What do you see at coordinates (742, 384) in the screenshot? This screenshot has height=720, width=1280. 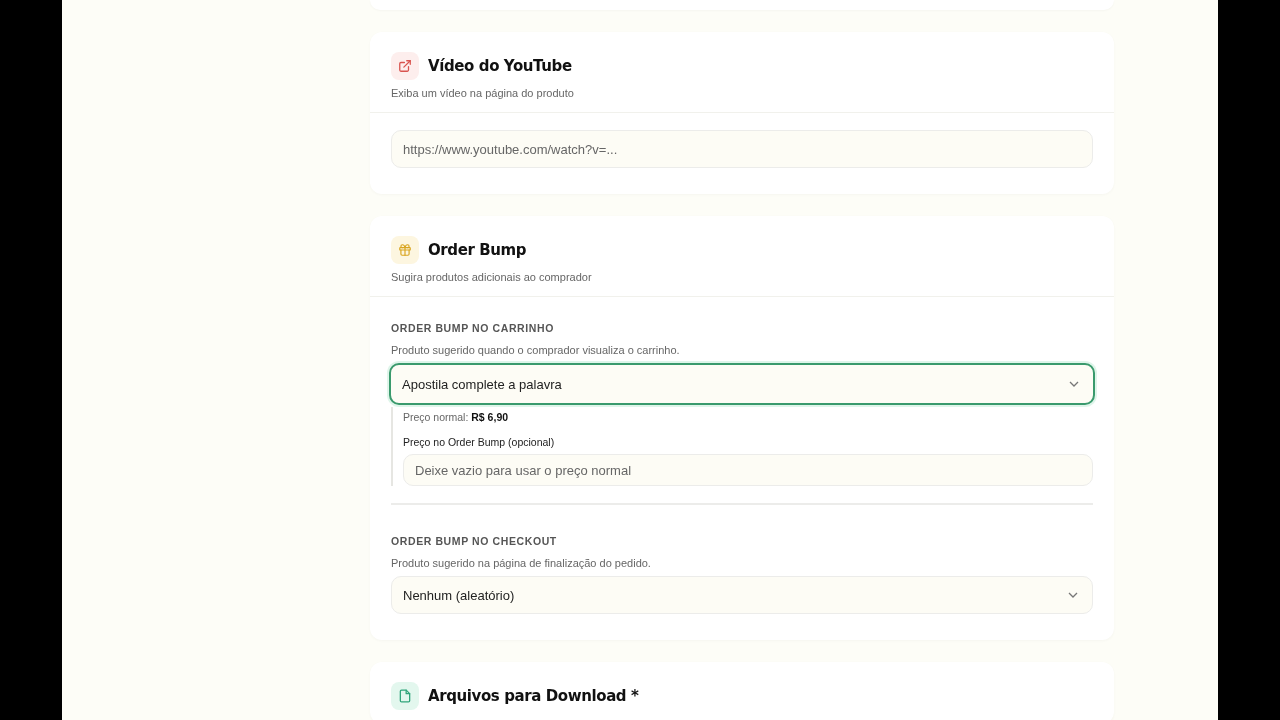 I see `product-select: Apostila complete a palavra` at bounding box center [742, 384].